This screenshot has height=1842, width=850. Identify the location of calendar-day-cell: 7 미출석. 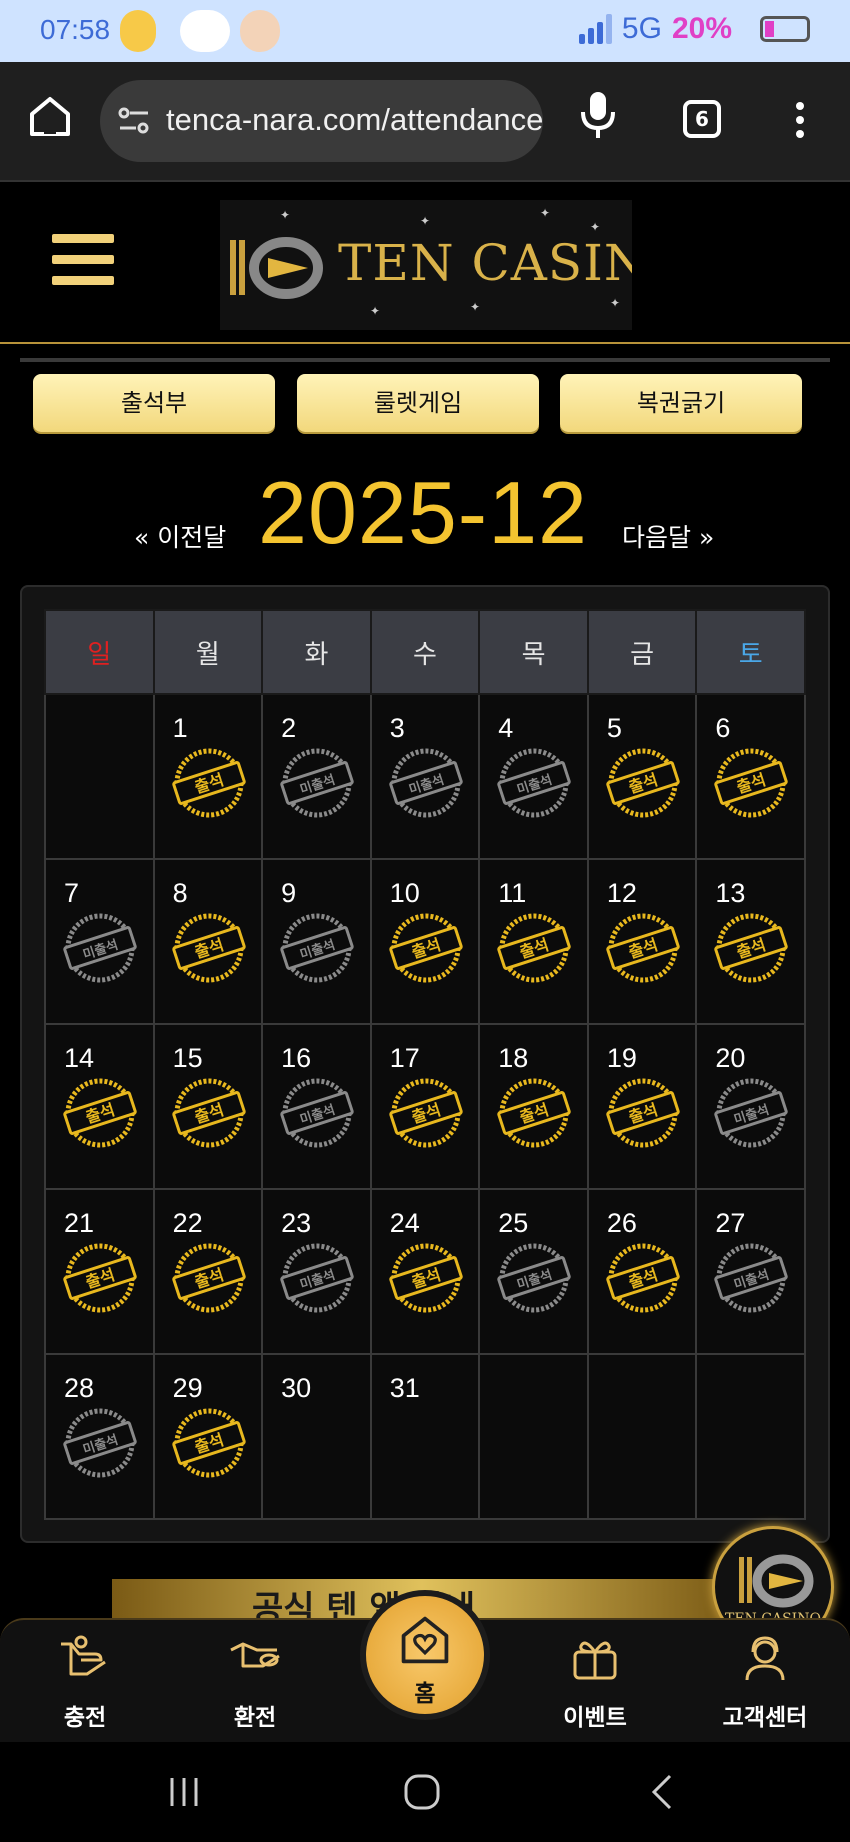
(99, 941).